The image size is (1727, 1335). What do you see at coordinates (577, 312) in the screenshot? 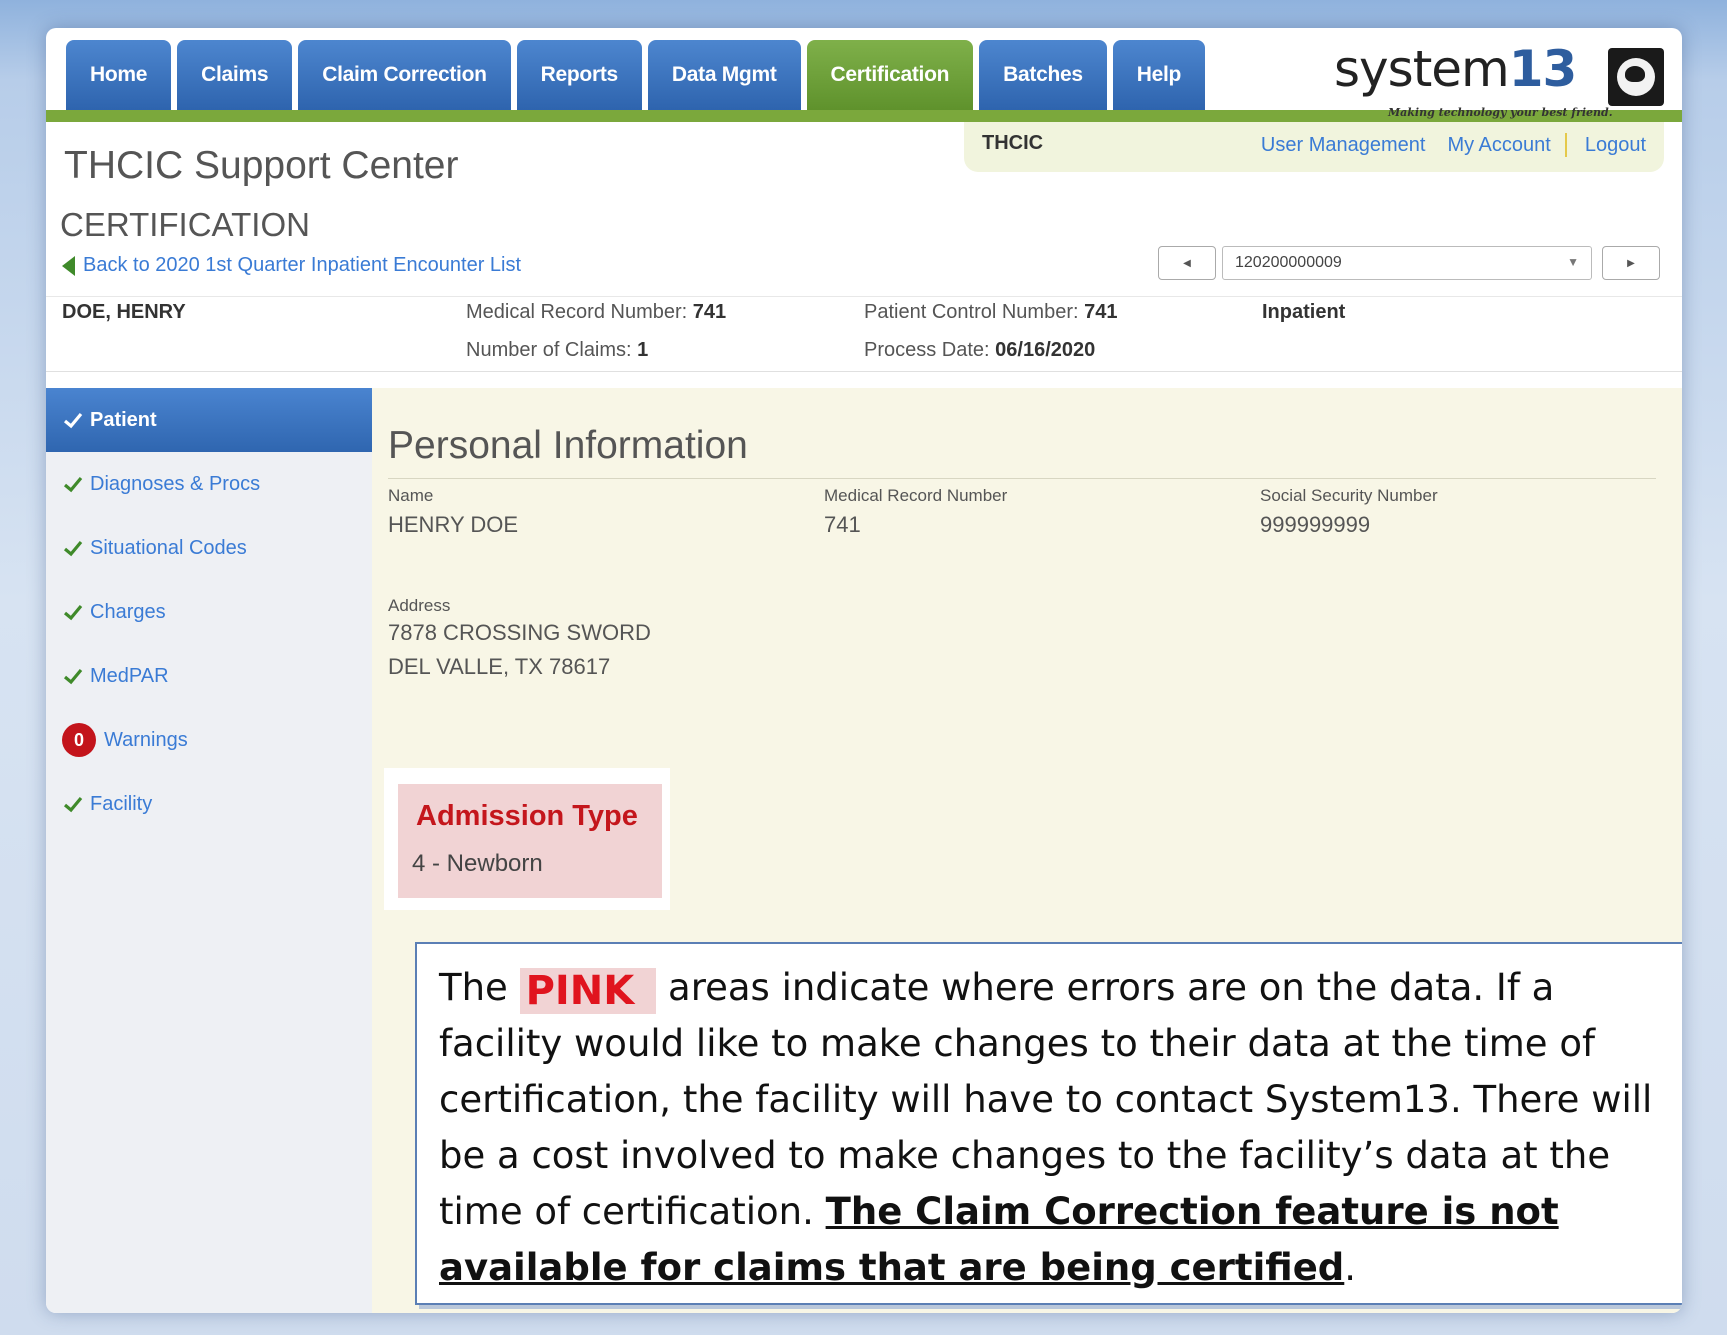
I see `summary-mrn-label: Medical Record Number:` at bounding box center [577, 312].